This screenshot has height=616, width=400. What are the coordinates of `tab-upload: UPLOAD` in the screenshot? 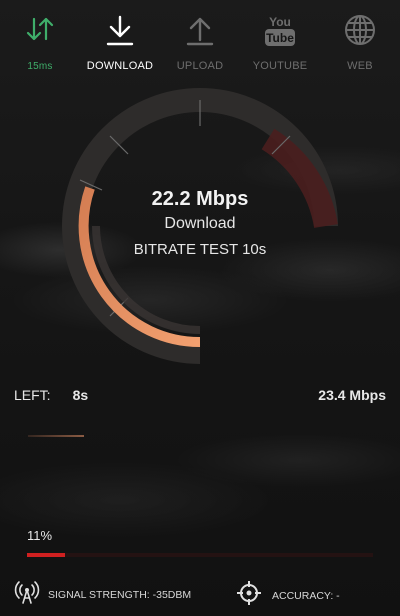 It's located at (200, 43).